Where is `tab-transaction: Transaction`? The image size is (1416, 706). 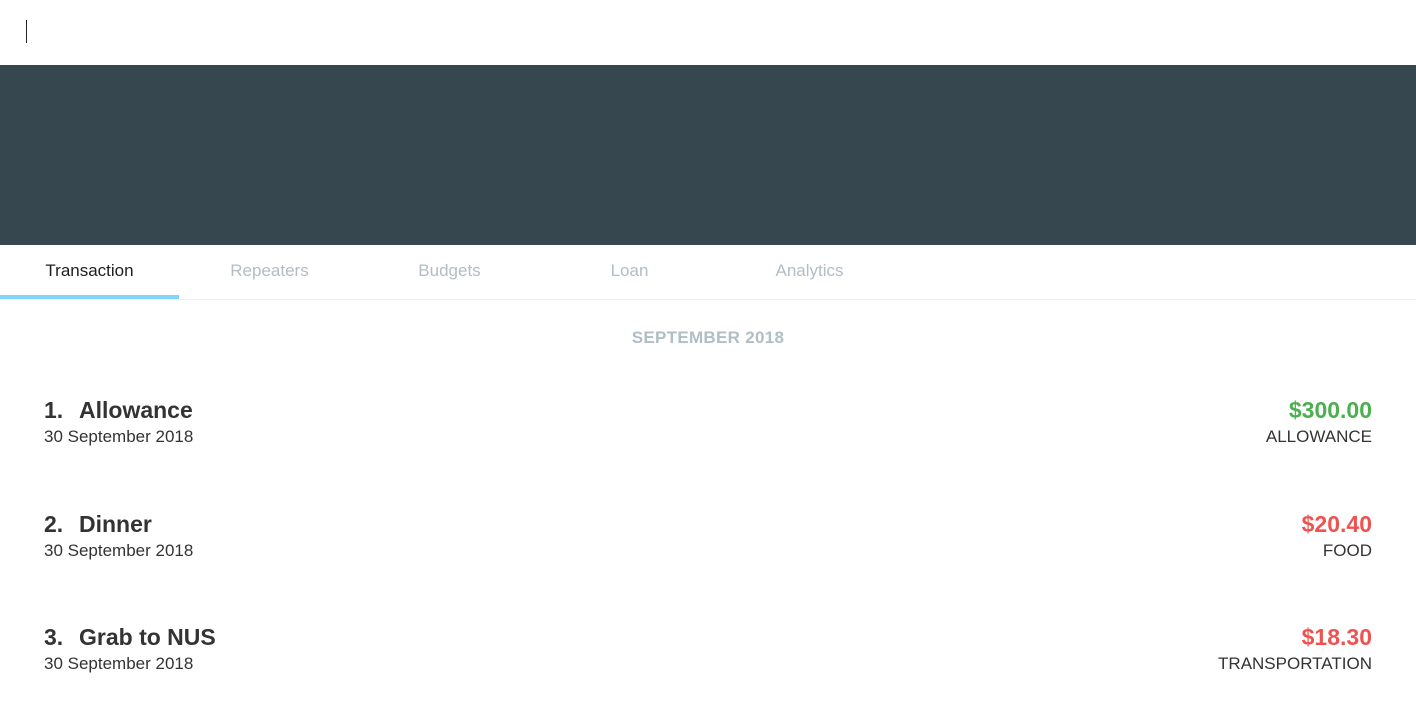
tab-transaction: Transaction is located at coordinates (89, 272).